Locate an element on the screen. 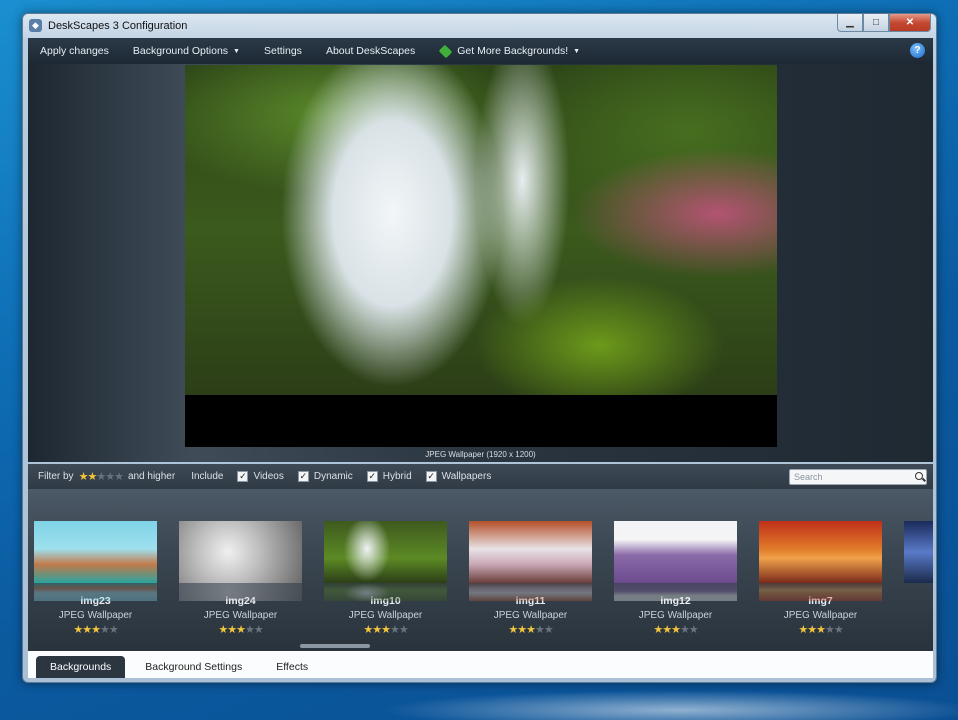 This screenshot has width=958, height=720. and-higher-label: and higher is located at coordinates (151, 476).